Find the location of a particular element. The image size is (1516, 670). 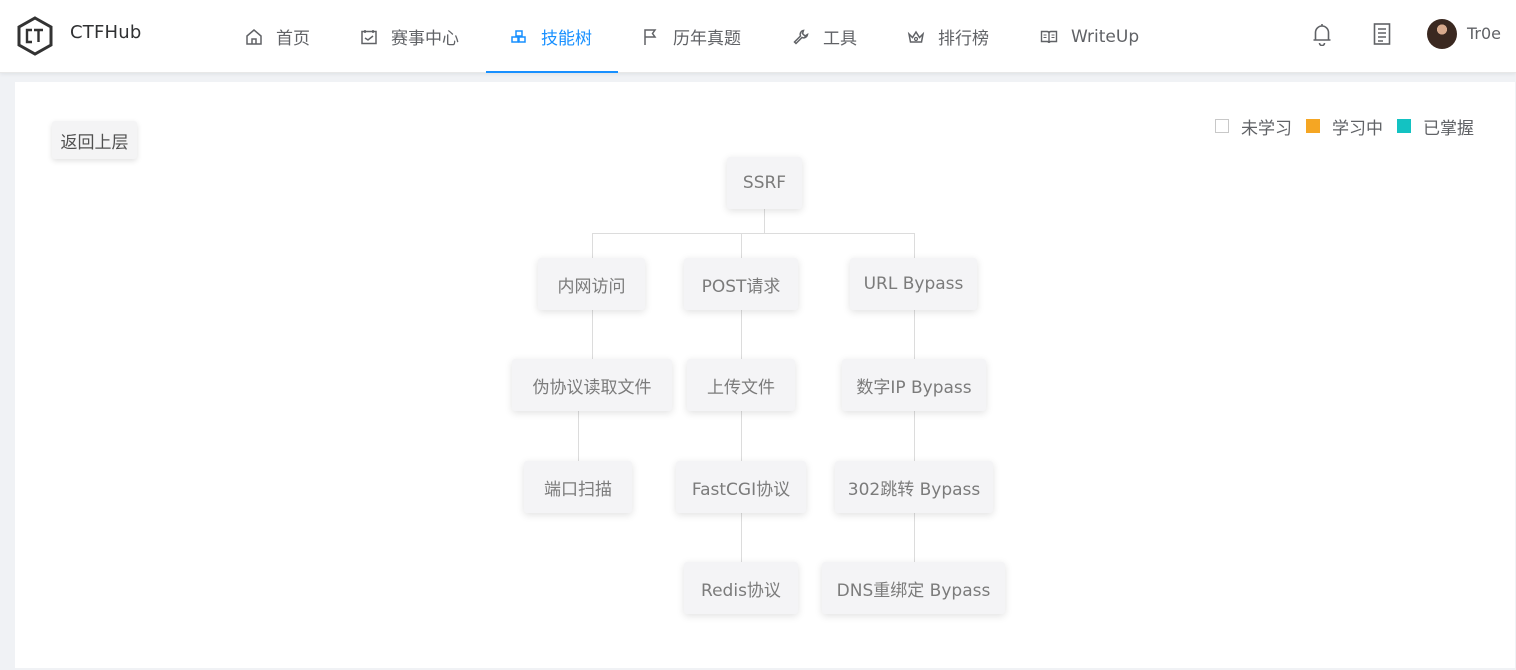

wrench-icon is located at coordinates (801, 37).